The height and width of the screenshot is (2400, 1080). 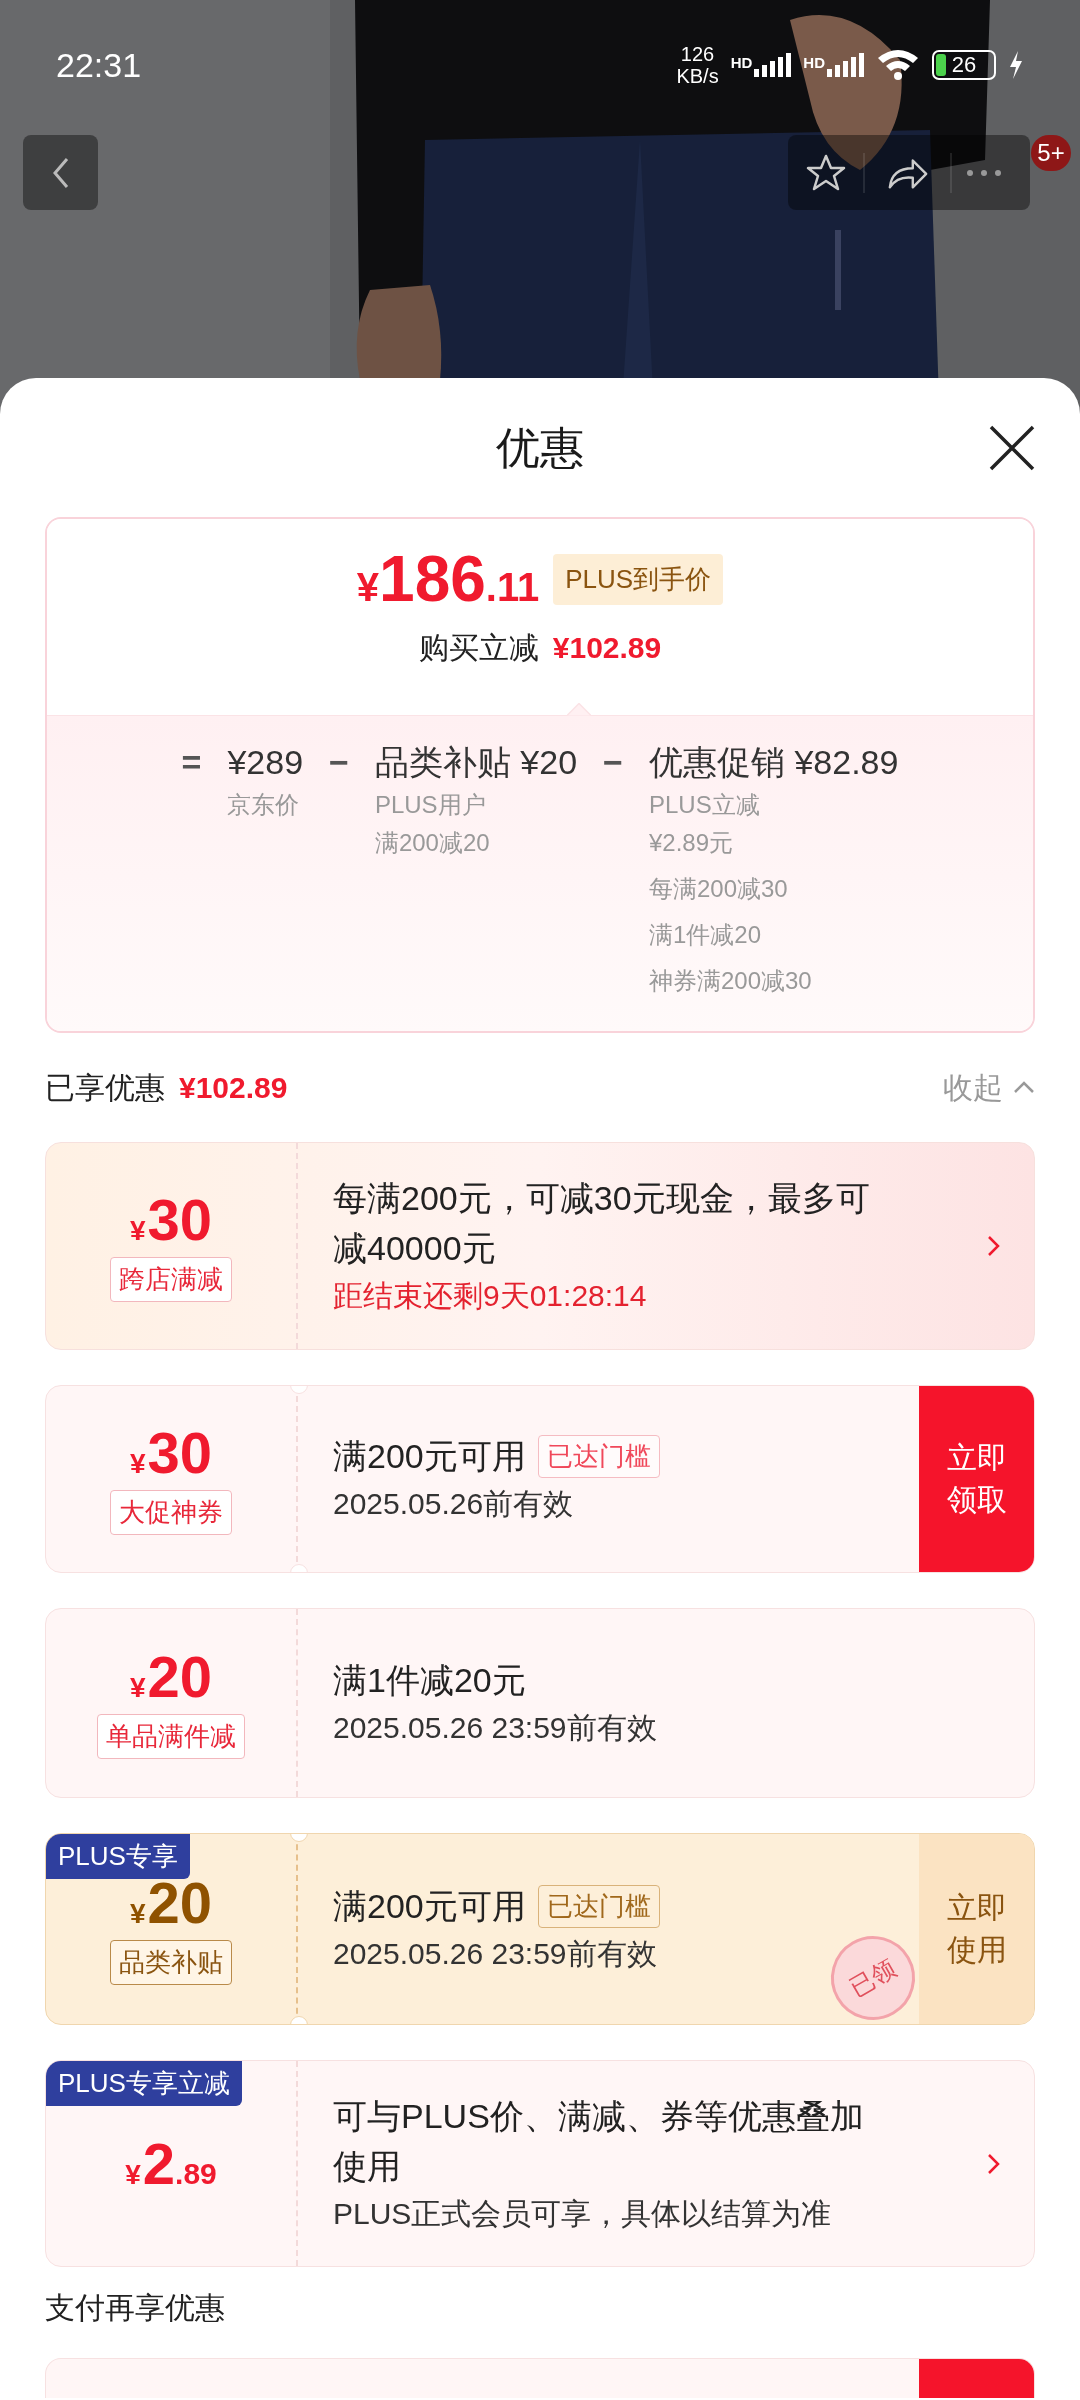 I want to click on back-icon, so click(x=60, y=172).